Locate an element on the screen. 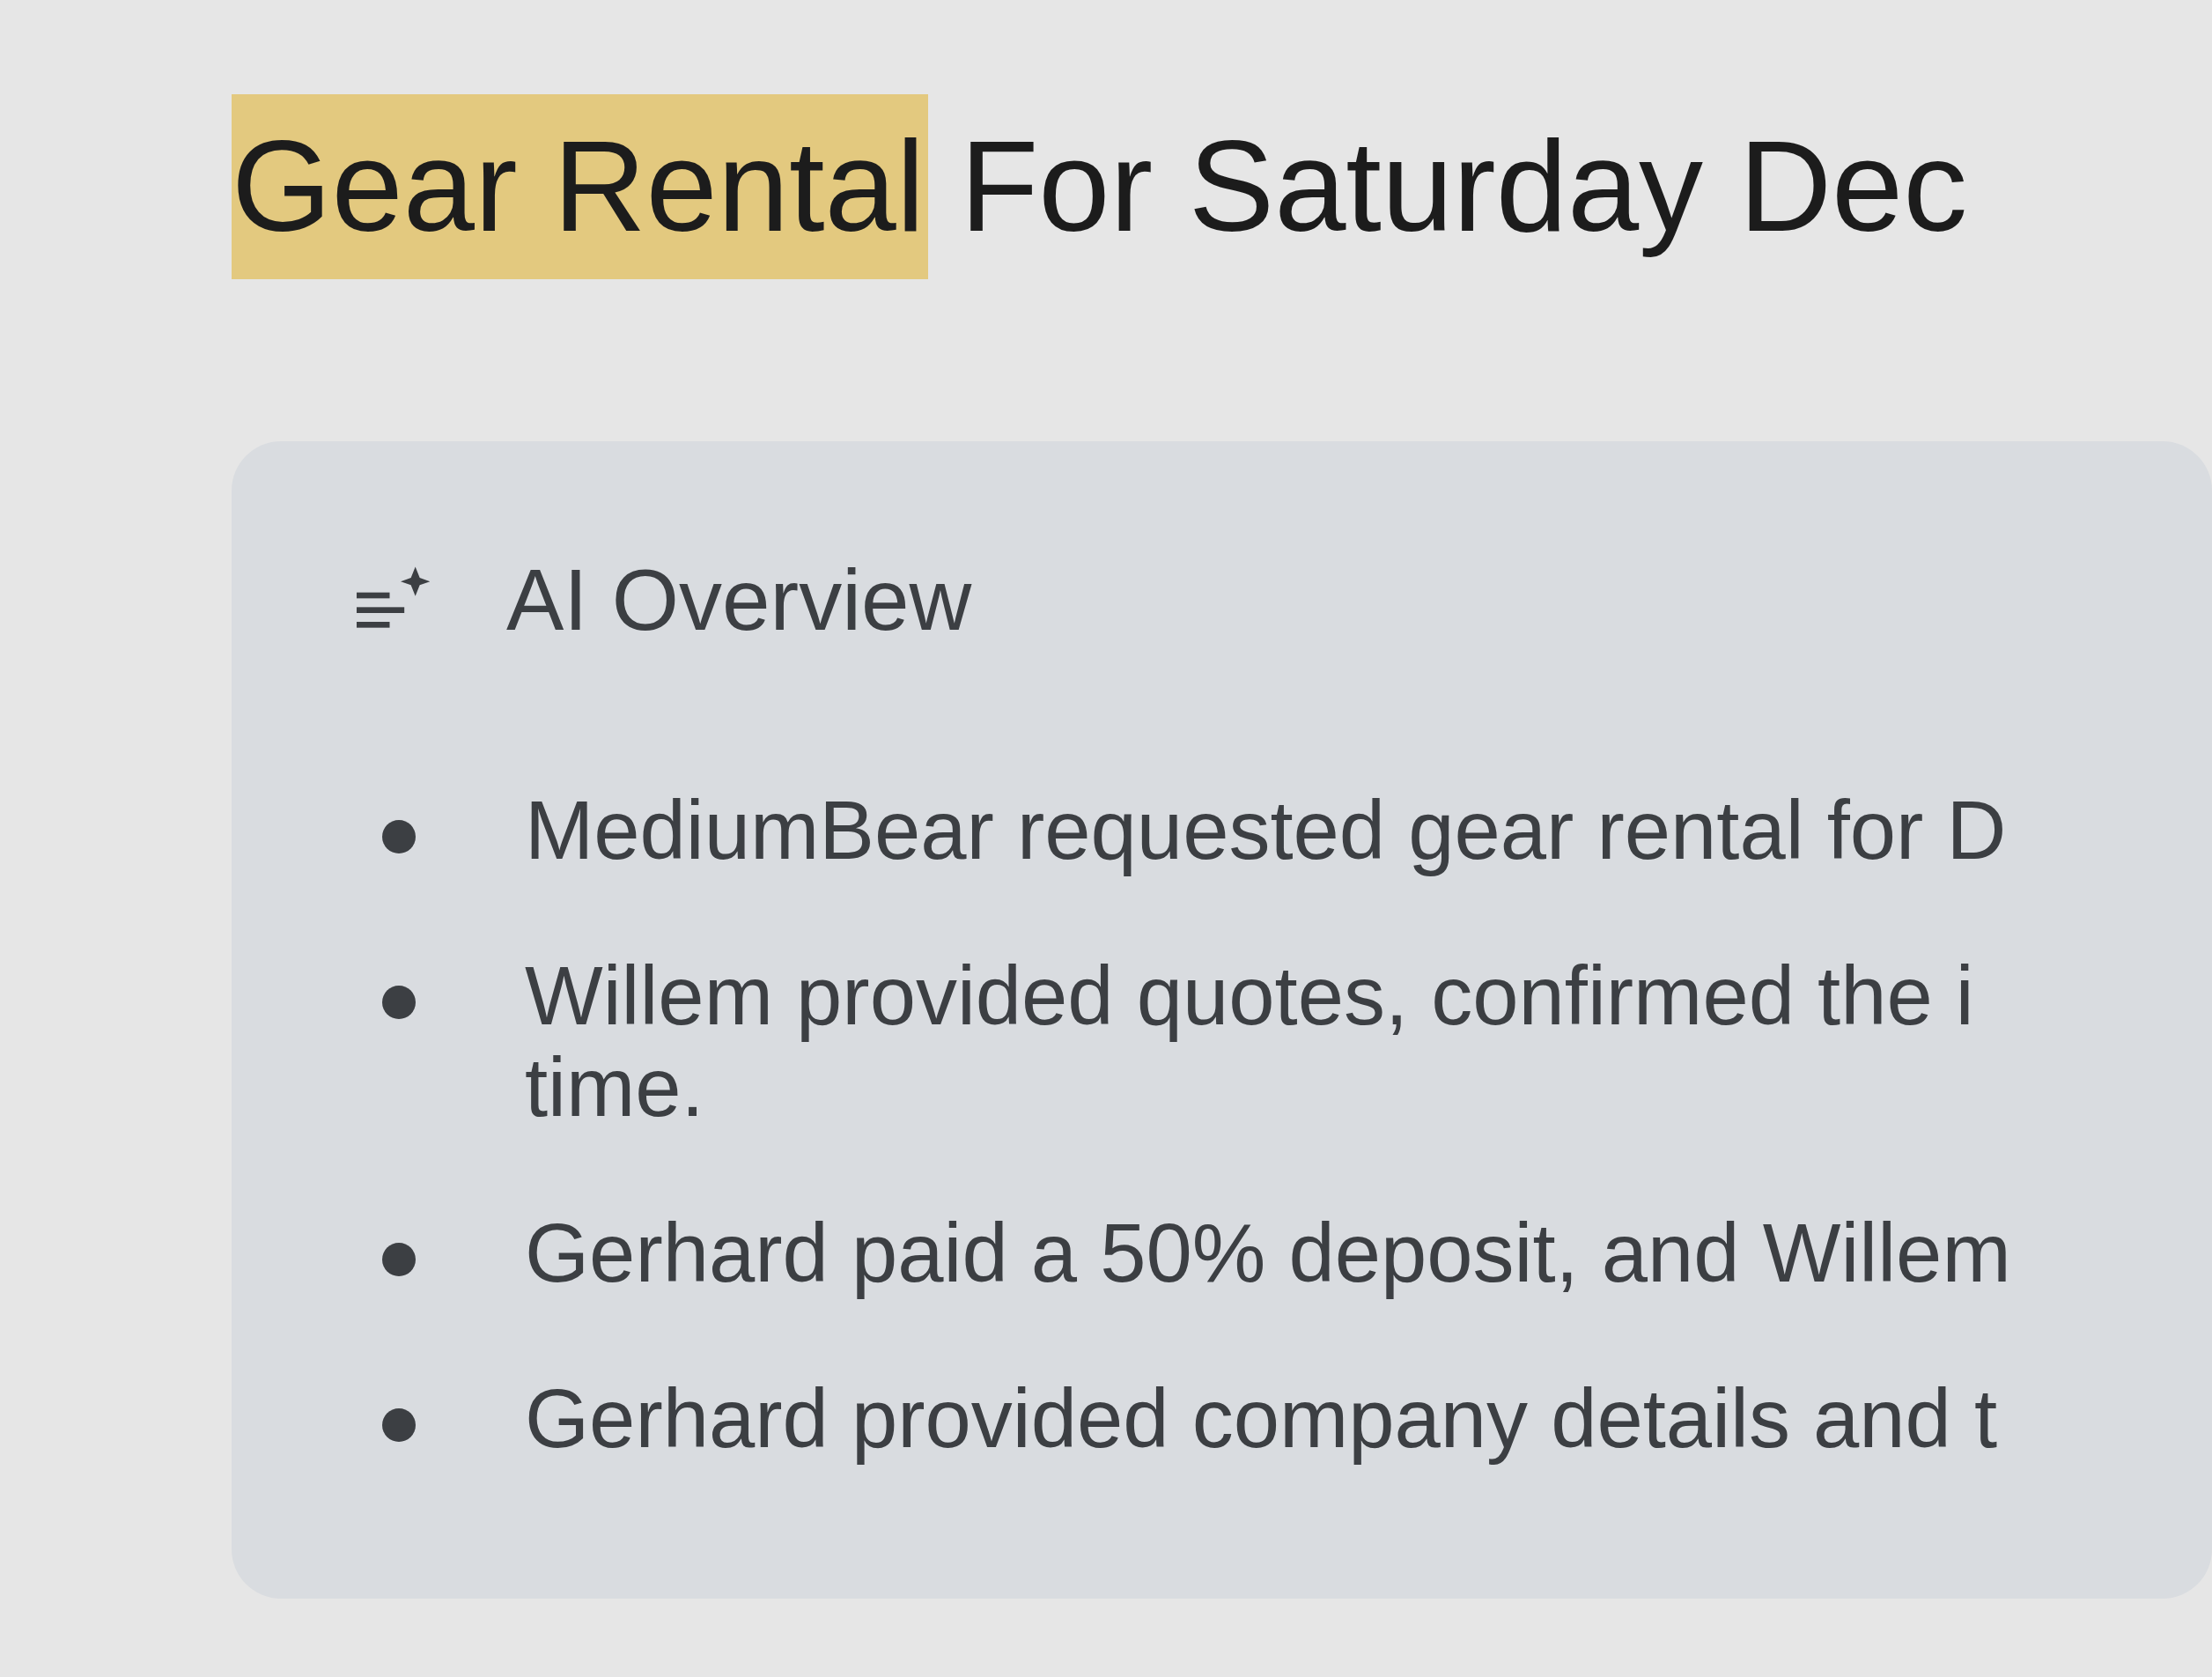 Image resolution: width=2212 pixels, height=1677 pixels. summary-text: Willem provided quotes, confirmed the i time. is located at coordinates (1249, 1042).